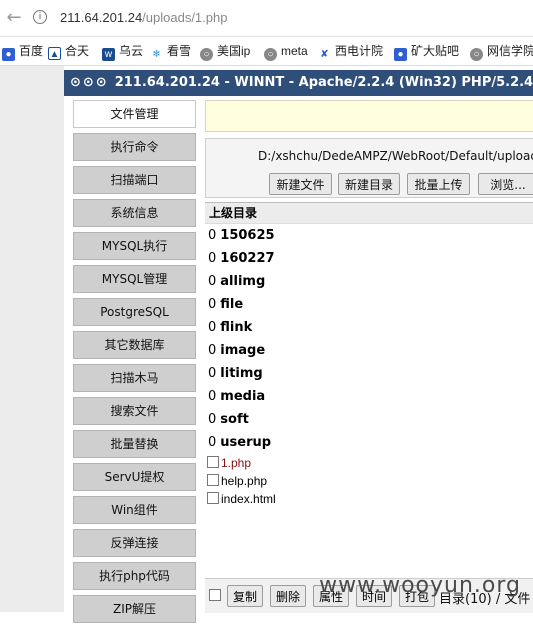 The image size is (533, 628). I want to click on list-item: 0 file, so click(369, 304).